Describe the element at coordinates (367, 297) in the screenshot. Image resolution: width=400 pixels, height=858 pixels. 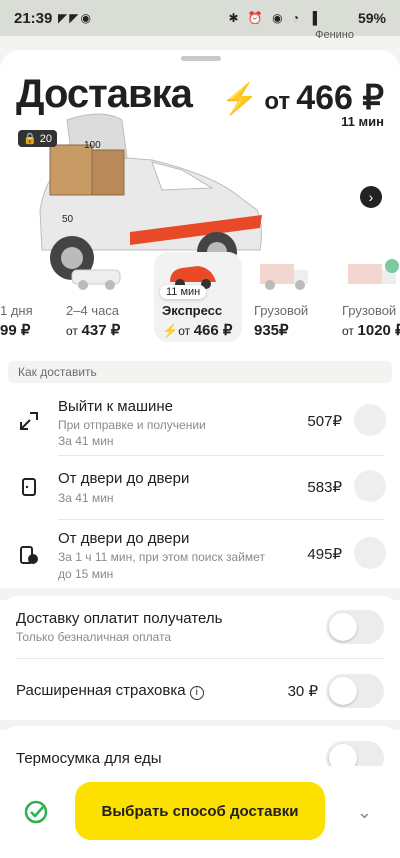
I see `tariff-card: Грузовой от 1020 ₽` at that location.